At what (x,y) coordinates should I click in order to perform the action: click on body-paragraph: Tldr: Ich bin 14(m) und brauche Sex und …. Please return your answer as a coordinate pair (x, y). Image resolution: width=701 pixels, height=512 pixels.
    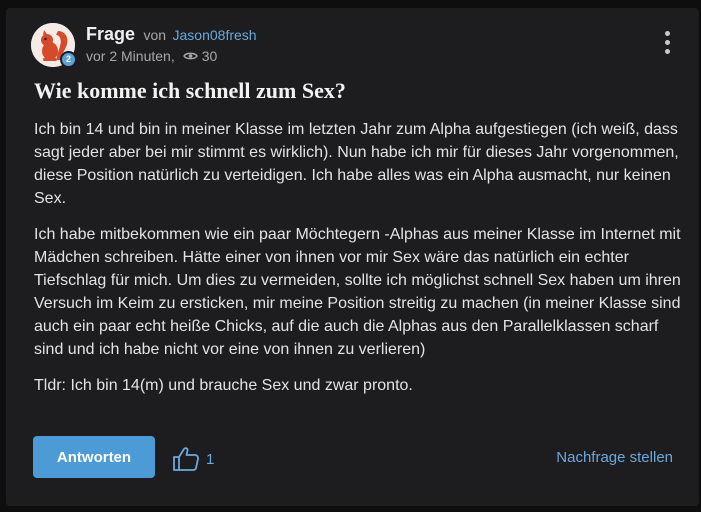
    Looking at the image, I should click on (223, 385).